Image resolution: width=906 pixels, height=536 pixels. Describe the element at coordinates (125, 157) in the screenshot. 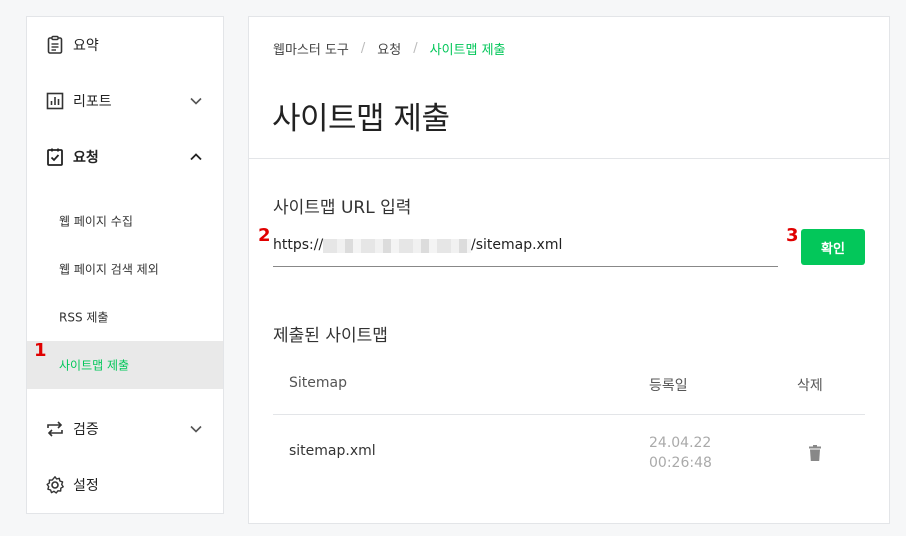

I see `sidebar-item-request: 요청` at that location.